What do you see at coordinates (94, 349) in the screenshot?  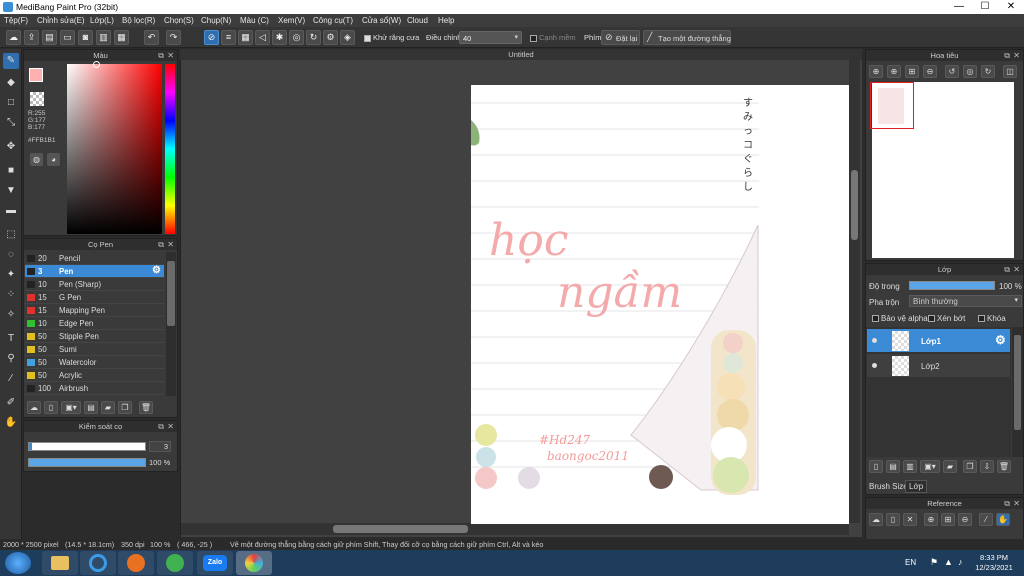 I see `brush-item: 50 Sumi` at bounding box center [94, 349].